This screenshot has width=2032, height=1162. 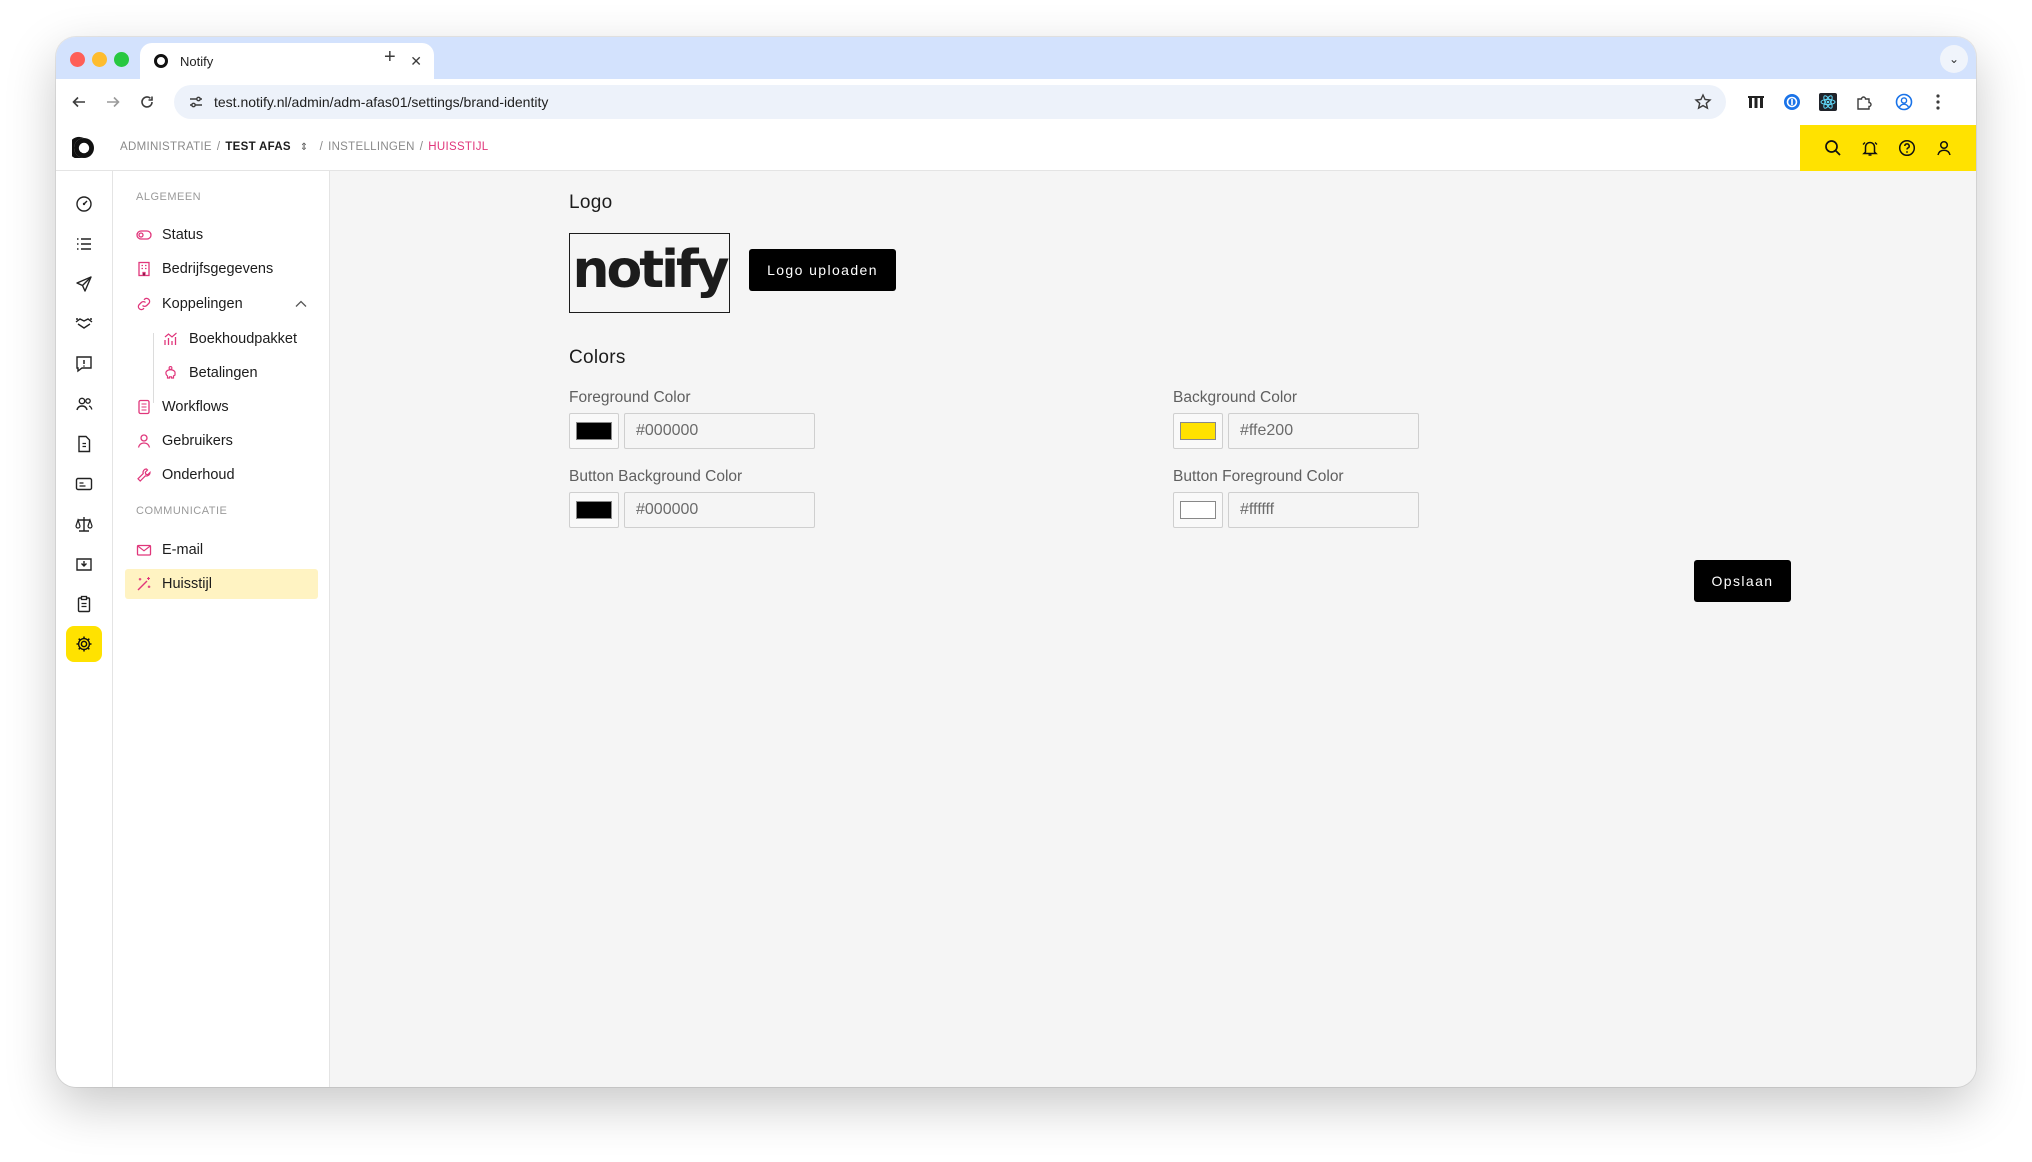 What do you see at coordinates (144, 475) in the screenshot?
I see `wrench-icon` at bounding box center [144, 475].